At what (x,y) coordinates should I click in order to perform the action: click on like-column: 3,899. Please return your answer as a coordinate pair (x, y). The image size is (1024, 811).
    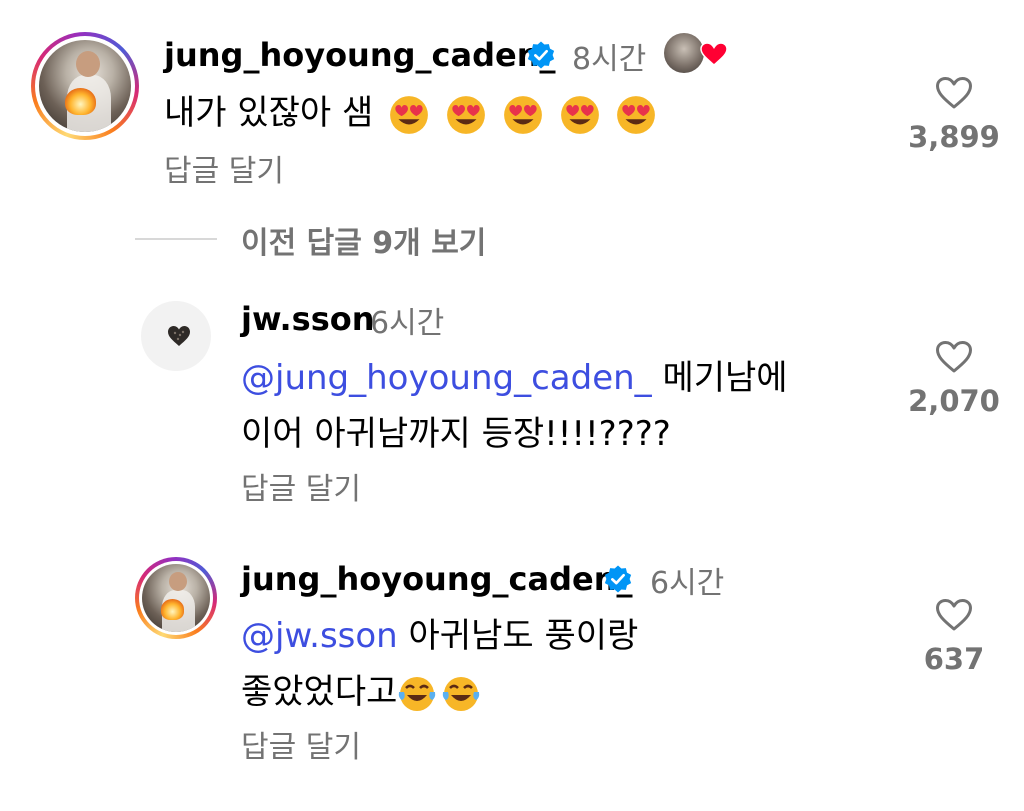
    Looking at the image, I should click on (954, 115).